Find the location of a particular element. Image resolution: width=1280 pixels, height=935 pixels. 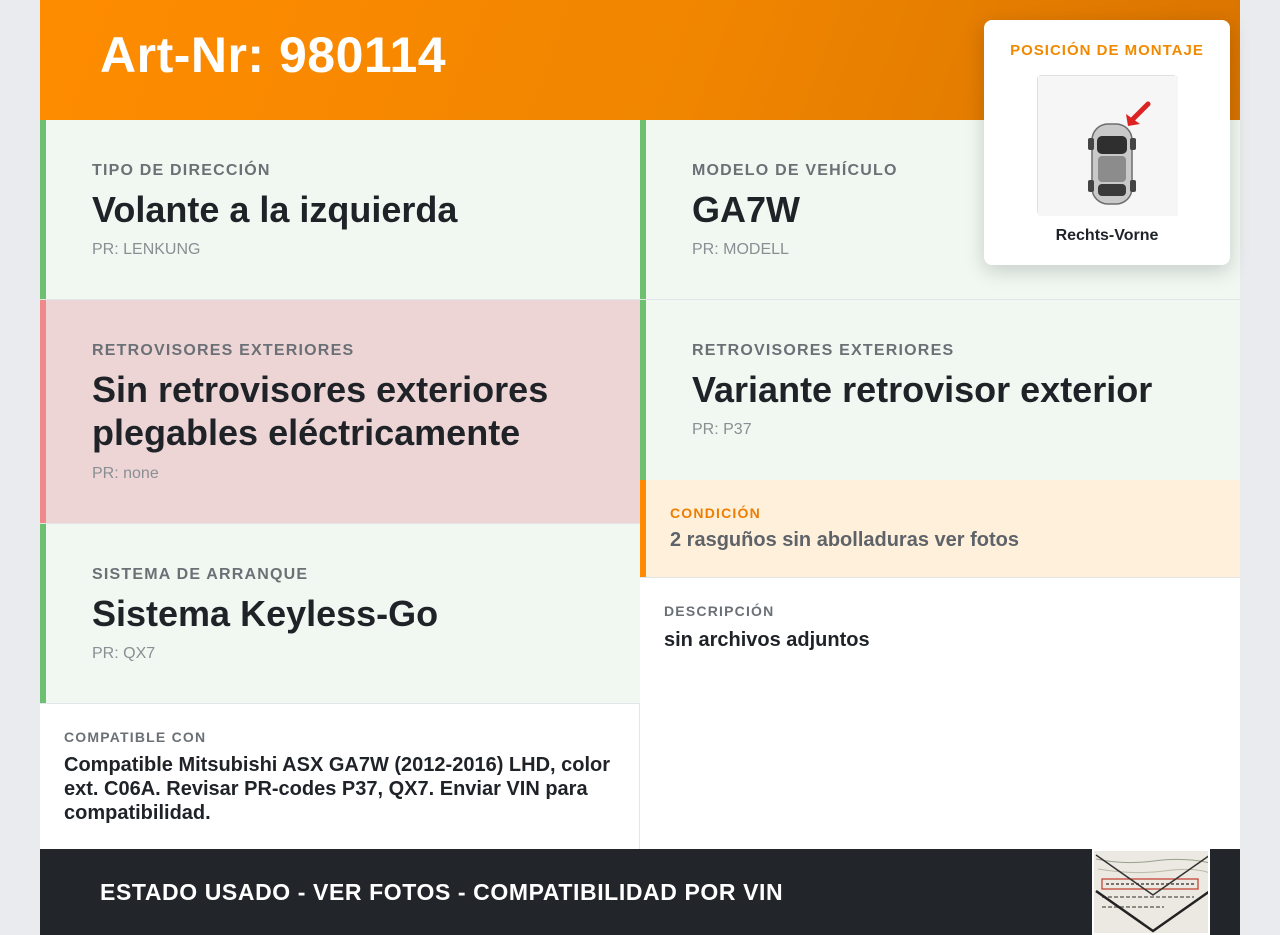

cell-value: Variante retrovisor exterior is located at coordinates (922, 389).